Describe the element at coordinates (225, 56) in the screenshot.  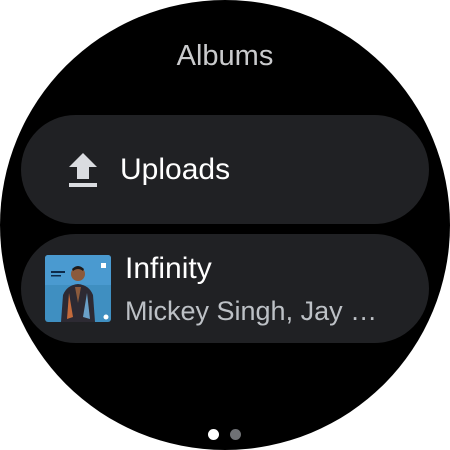
I see `page-title: Albums` at that location.